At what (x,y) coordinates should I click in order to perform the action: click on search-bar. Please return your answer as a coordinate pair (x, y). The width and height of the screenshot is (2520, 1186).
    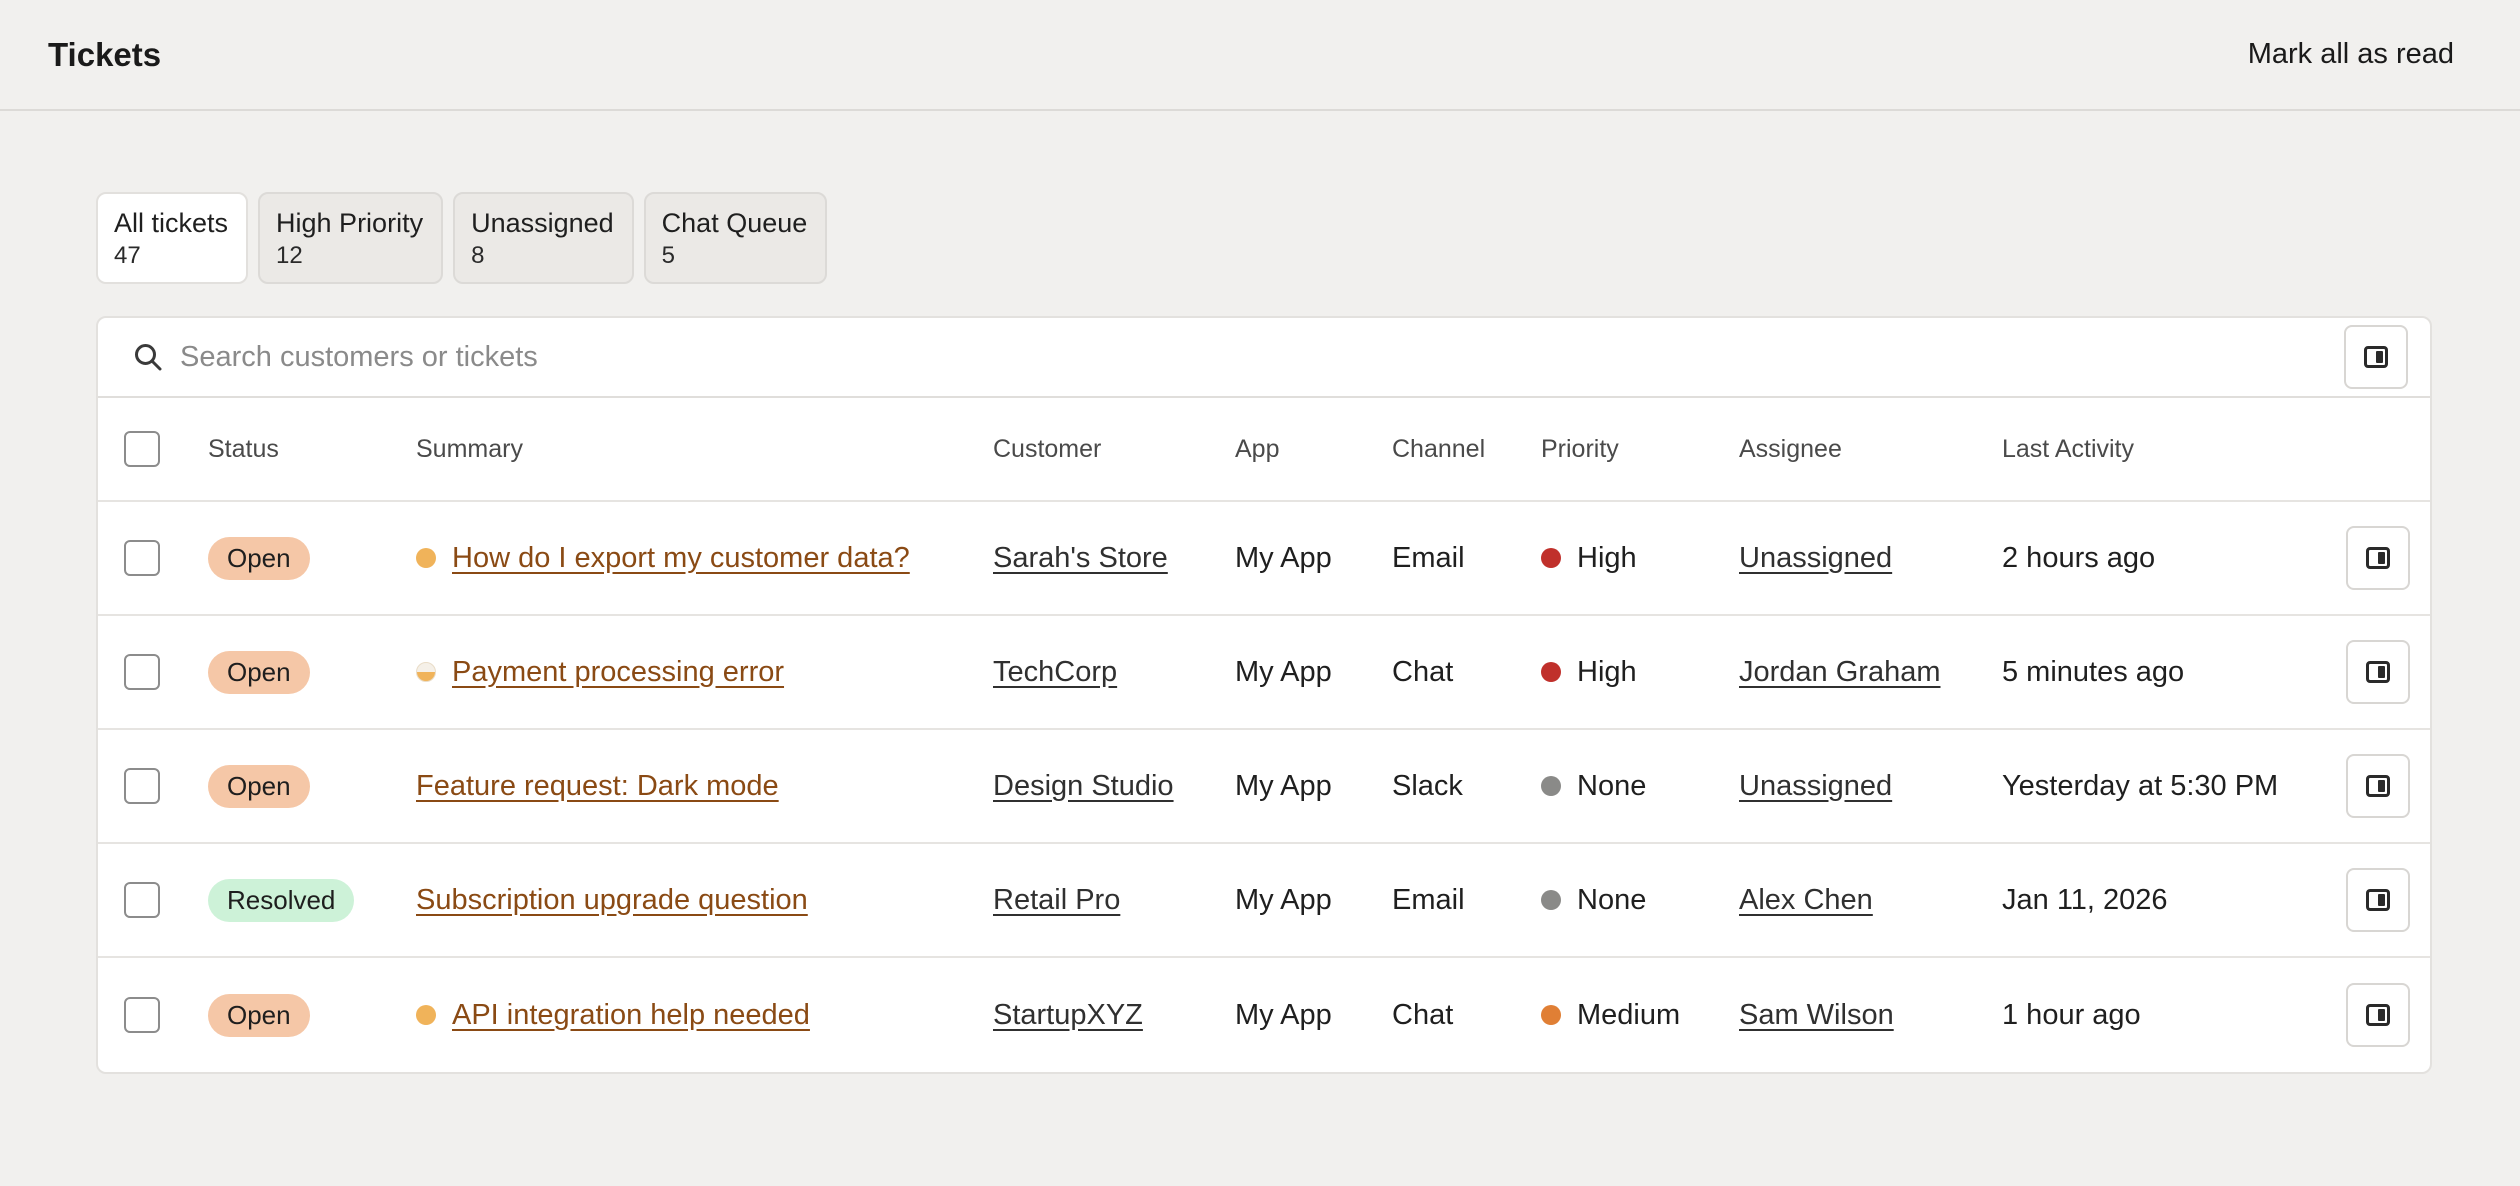
    Looking at the image, I should click on (1264, 358).